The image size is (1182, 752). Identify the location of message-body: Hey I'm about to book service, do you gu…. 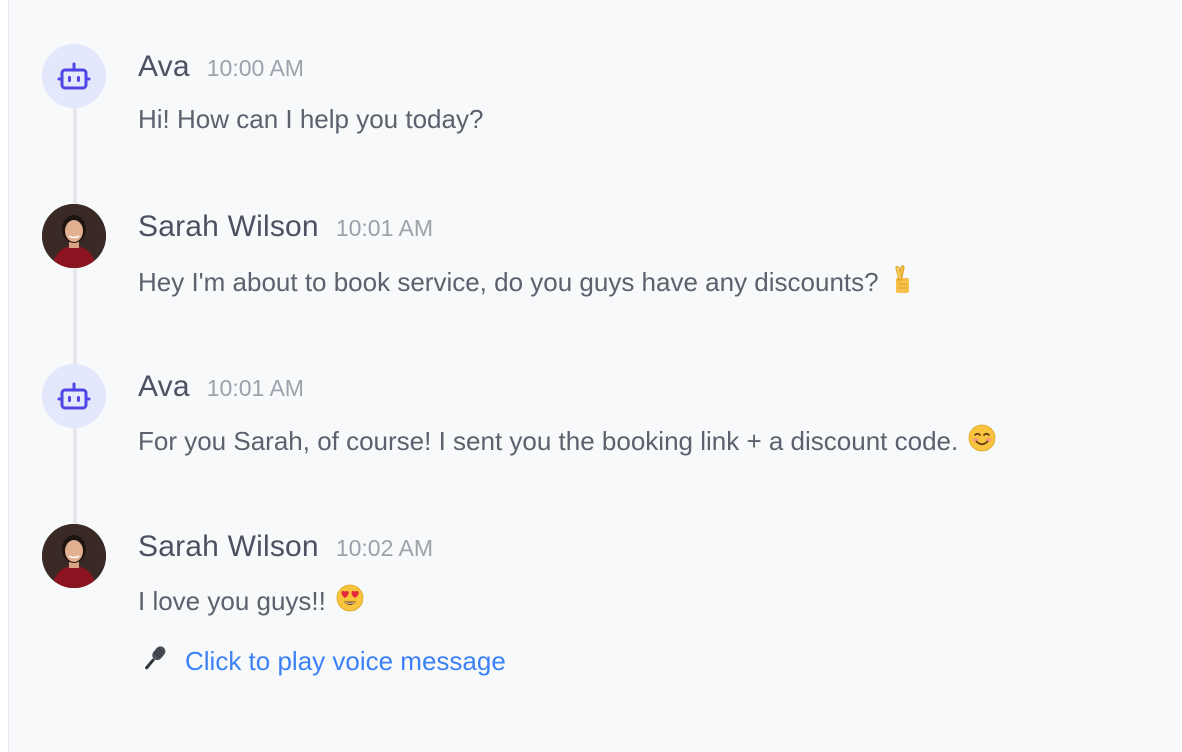
(508, 282).